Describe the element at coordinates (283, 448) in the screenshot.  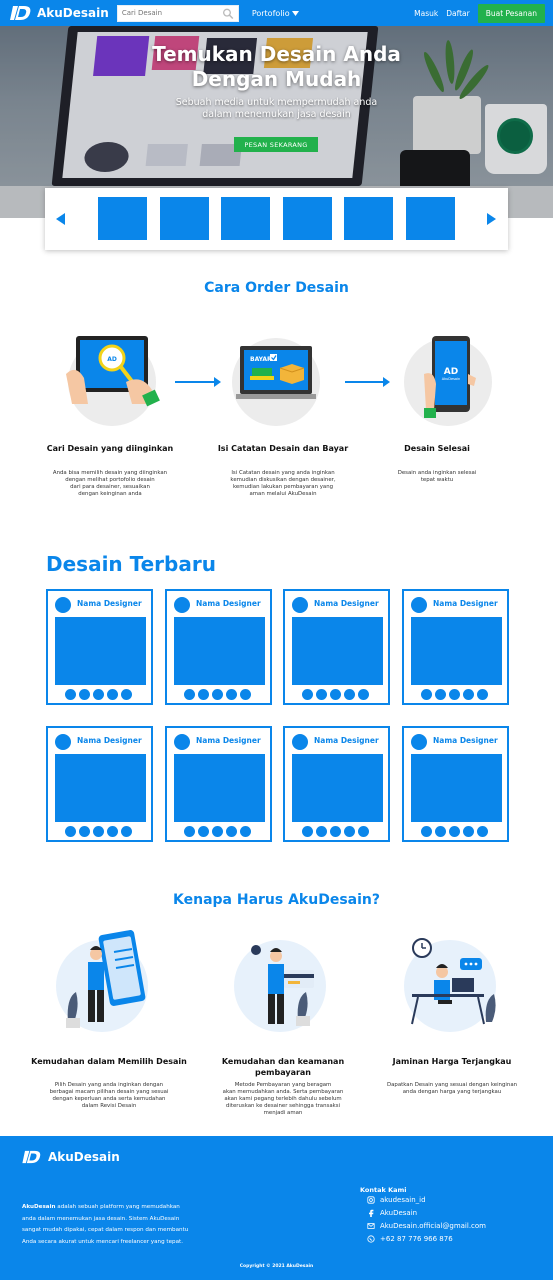
I see `step-2-title: Isi Catatan Desain dan Bayar` at that location.